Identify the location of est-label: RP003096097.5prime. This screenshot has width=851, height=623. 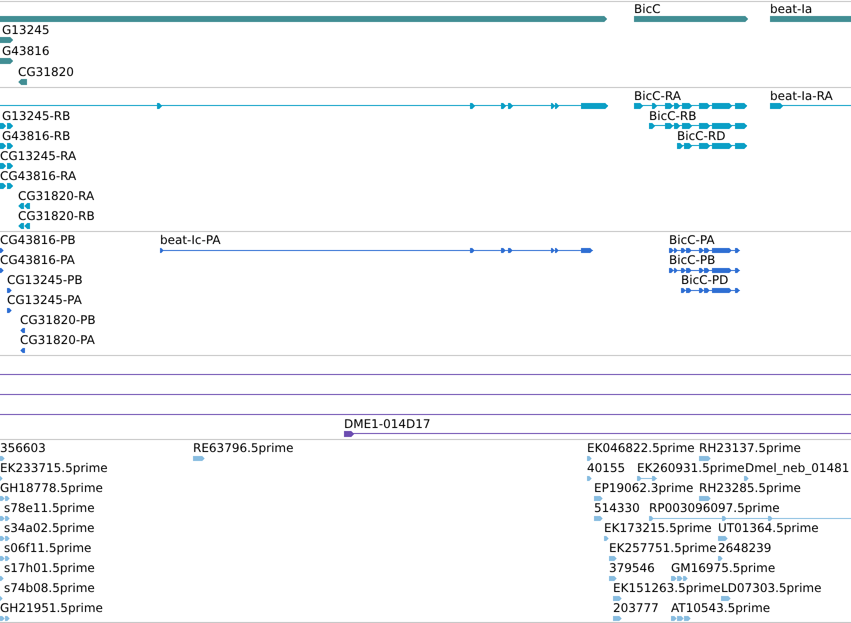
(714, 508).